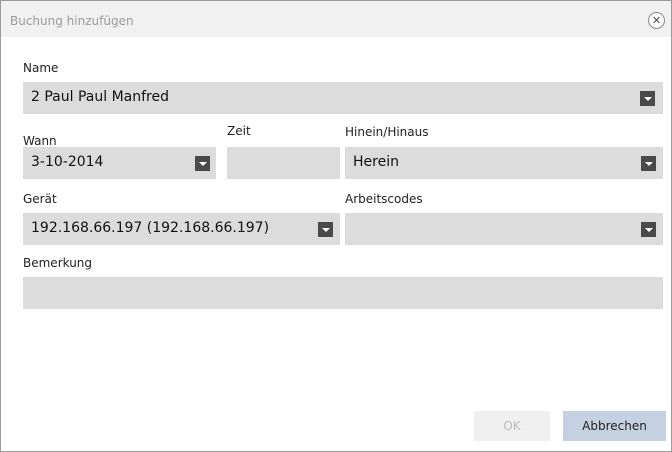  Describe the element at coordinates (504, 163) in the screenshot. I see `hinein-hinaus-select: Herein` at that location.